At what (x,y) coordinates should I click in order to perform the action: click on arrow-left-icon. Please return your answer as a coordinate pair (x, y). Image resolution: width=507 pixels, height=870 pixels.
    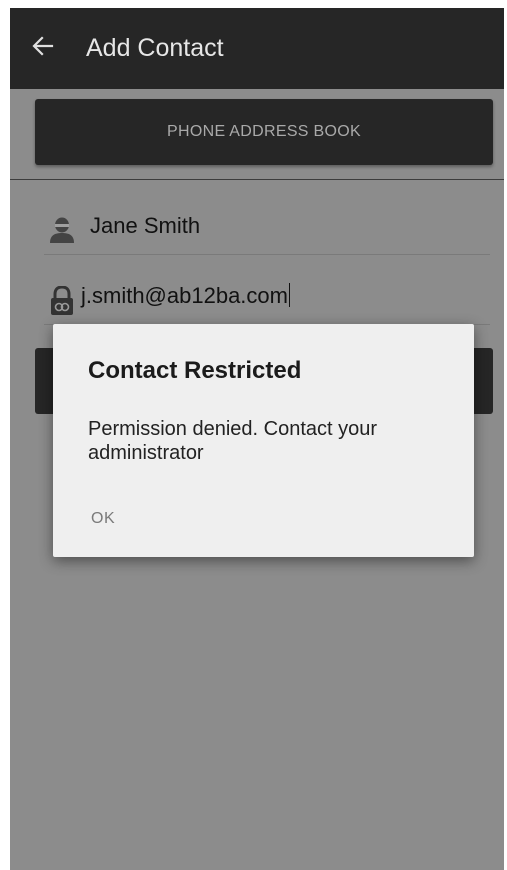
    Looking at the image, I should click on (43, 46).